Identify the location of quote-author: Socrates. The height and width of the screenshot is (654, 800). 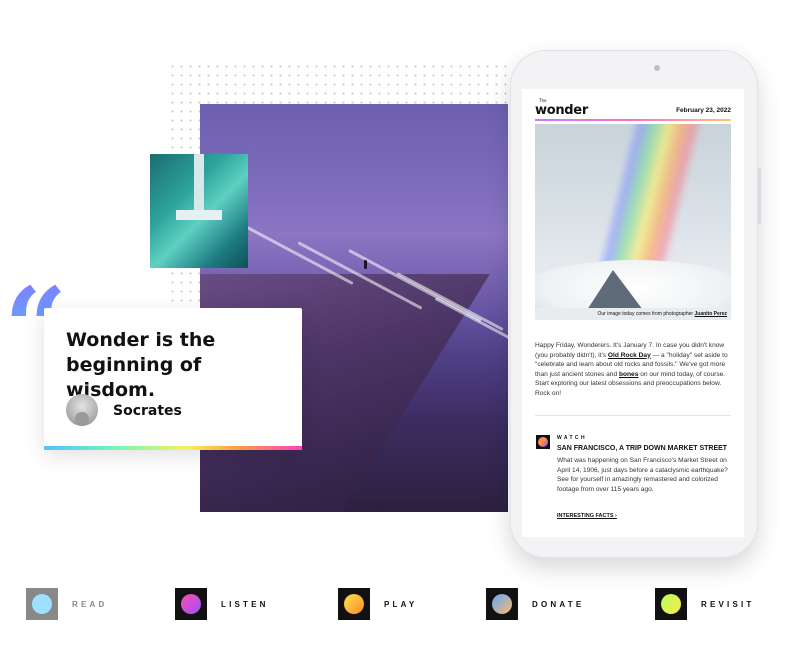
(147, 411).